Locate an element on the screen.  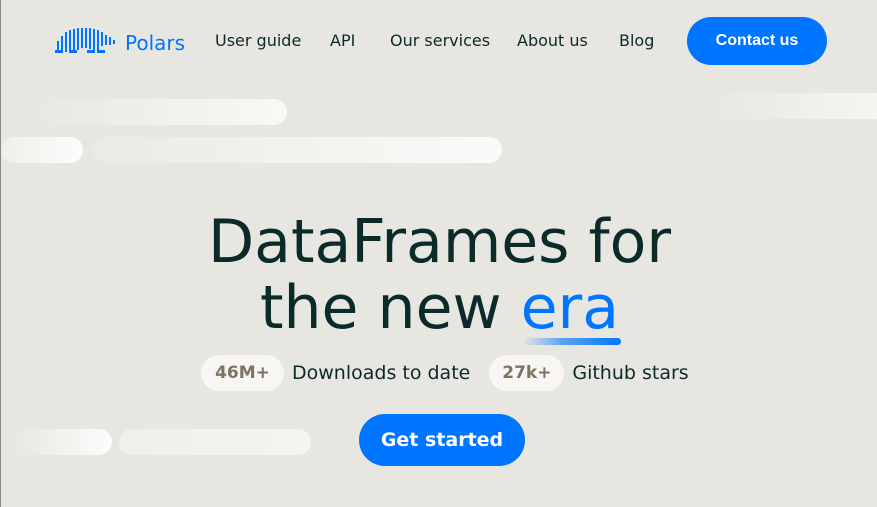
downloads-badge: 46M+ is located at coordinates (242, 373).